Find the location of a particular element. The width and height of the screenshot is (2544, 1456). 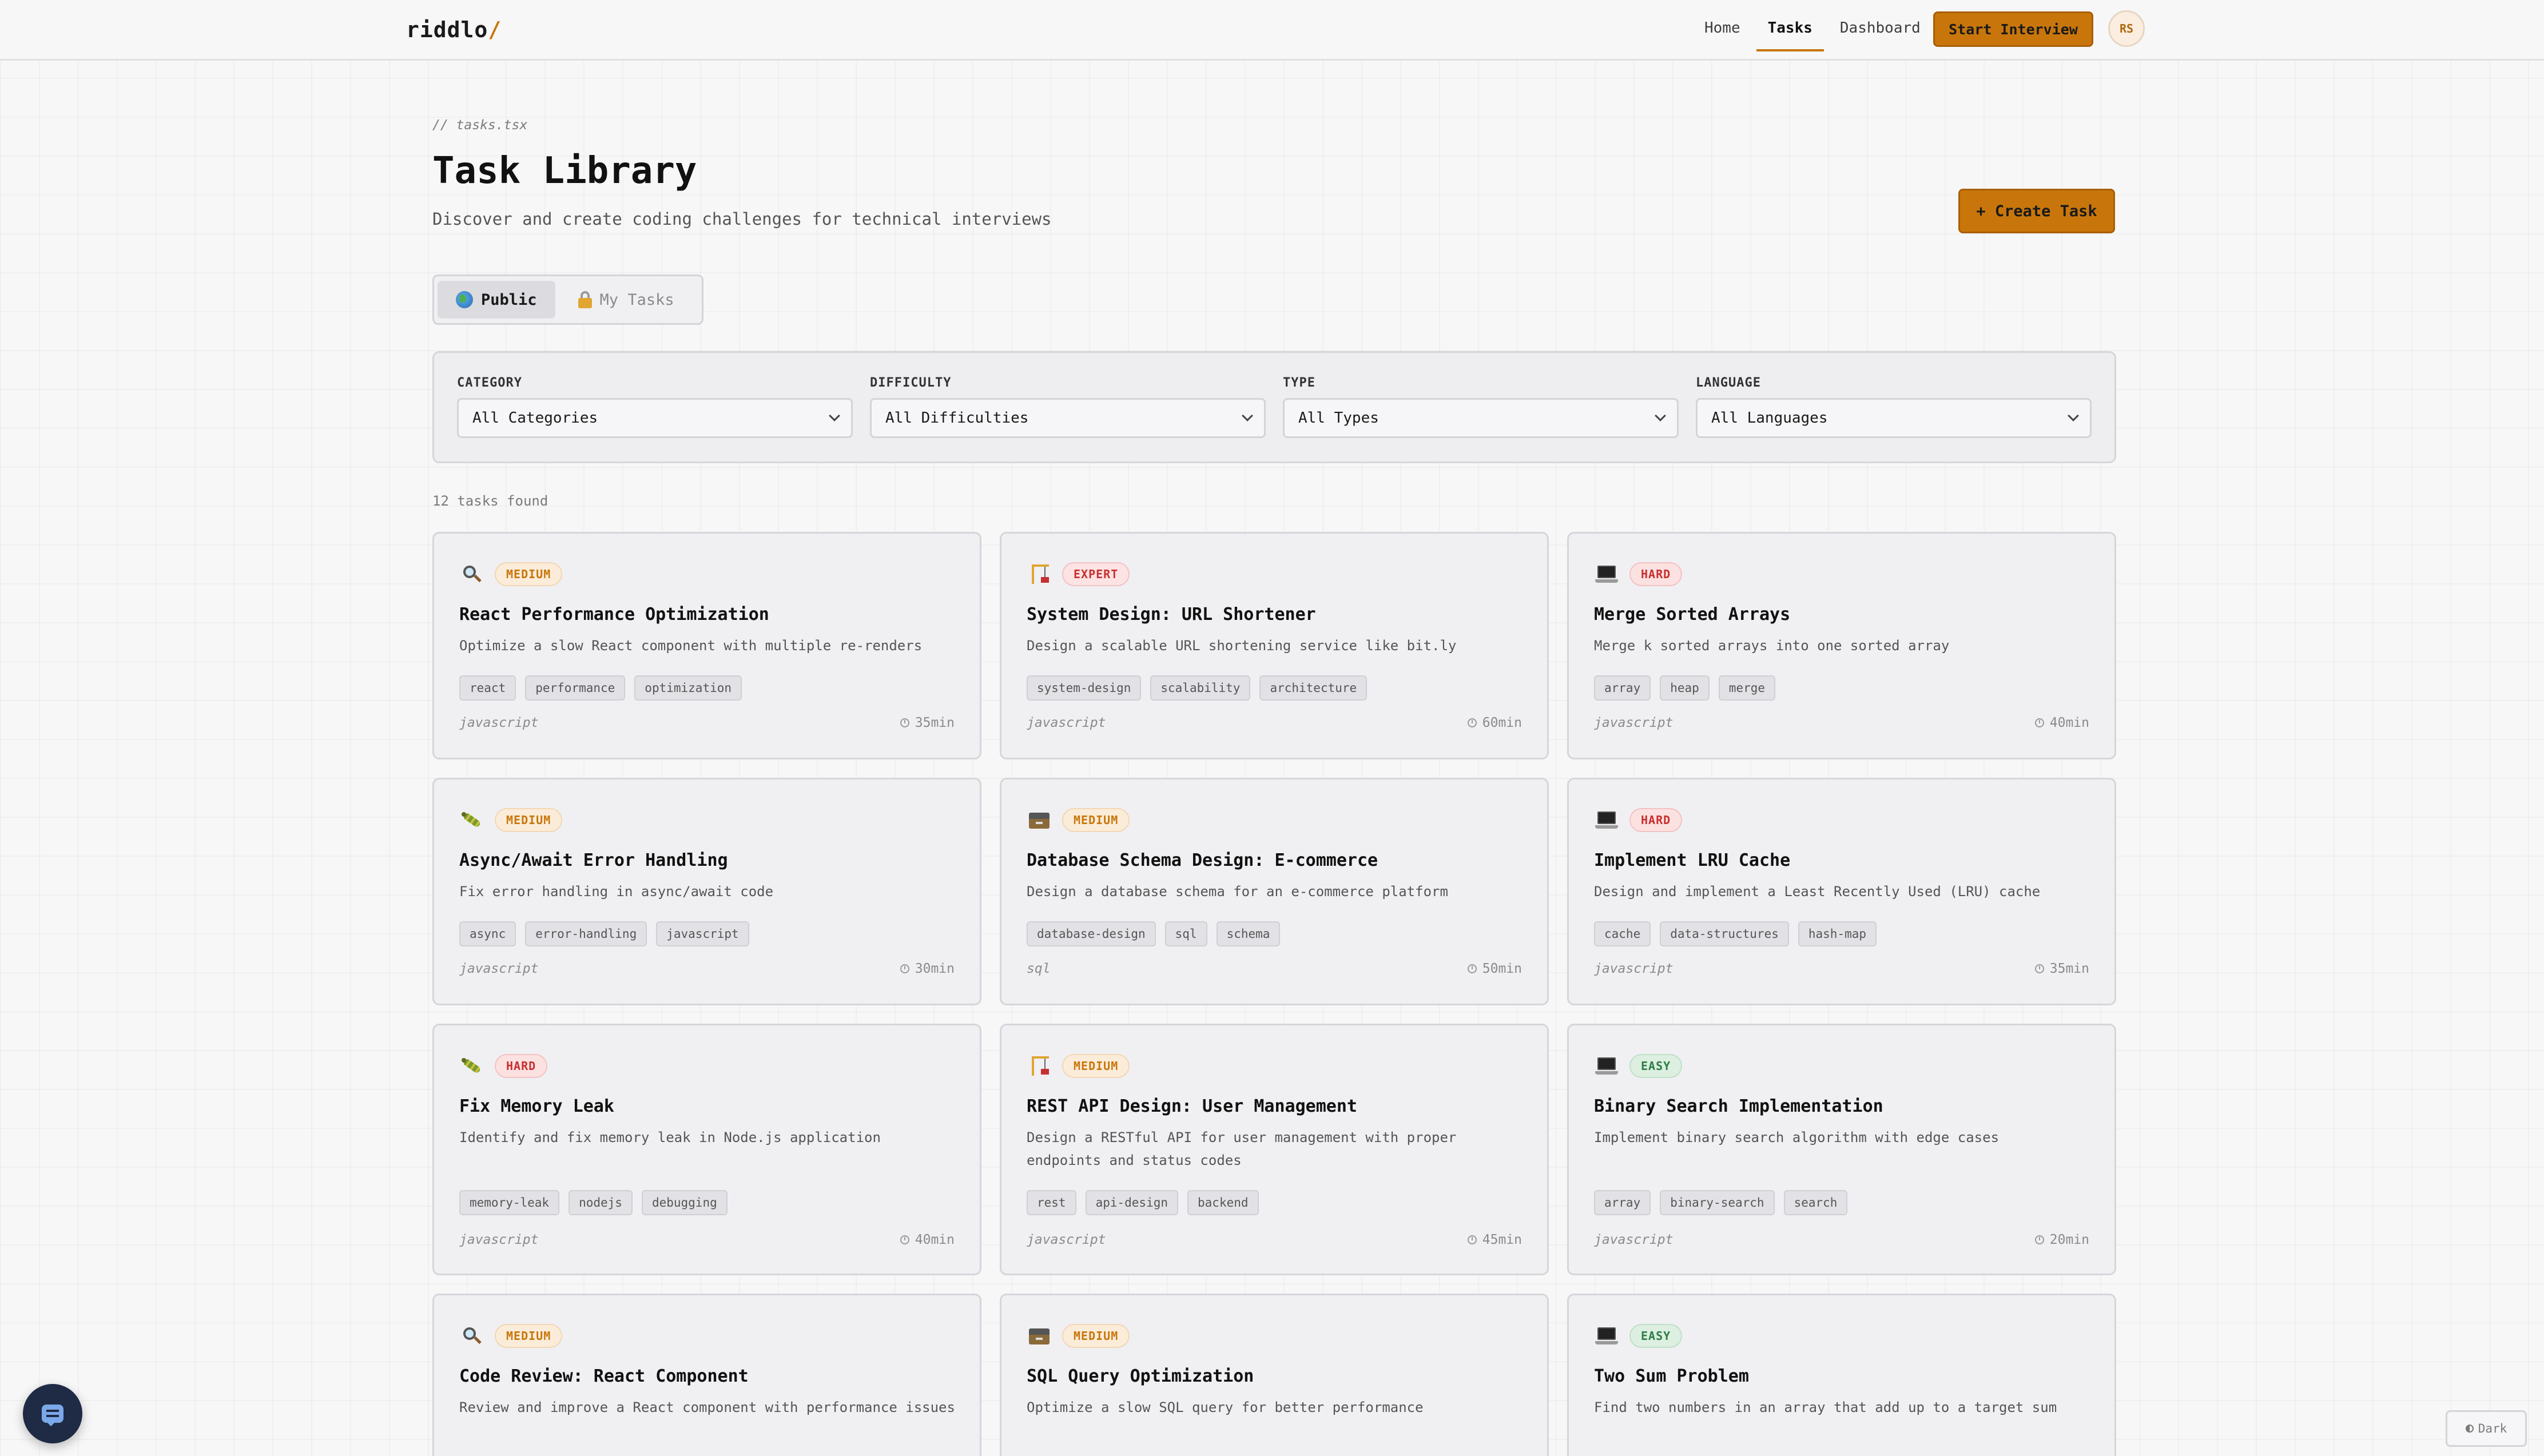

tag: javascript is located at coordinates (702, 933).